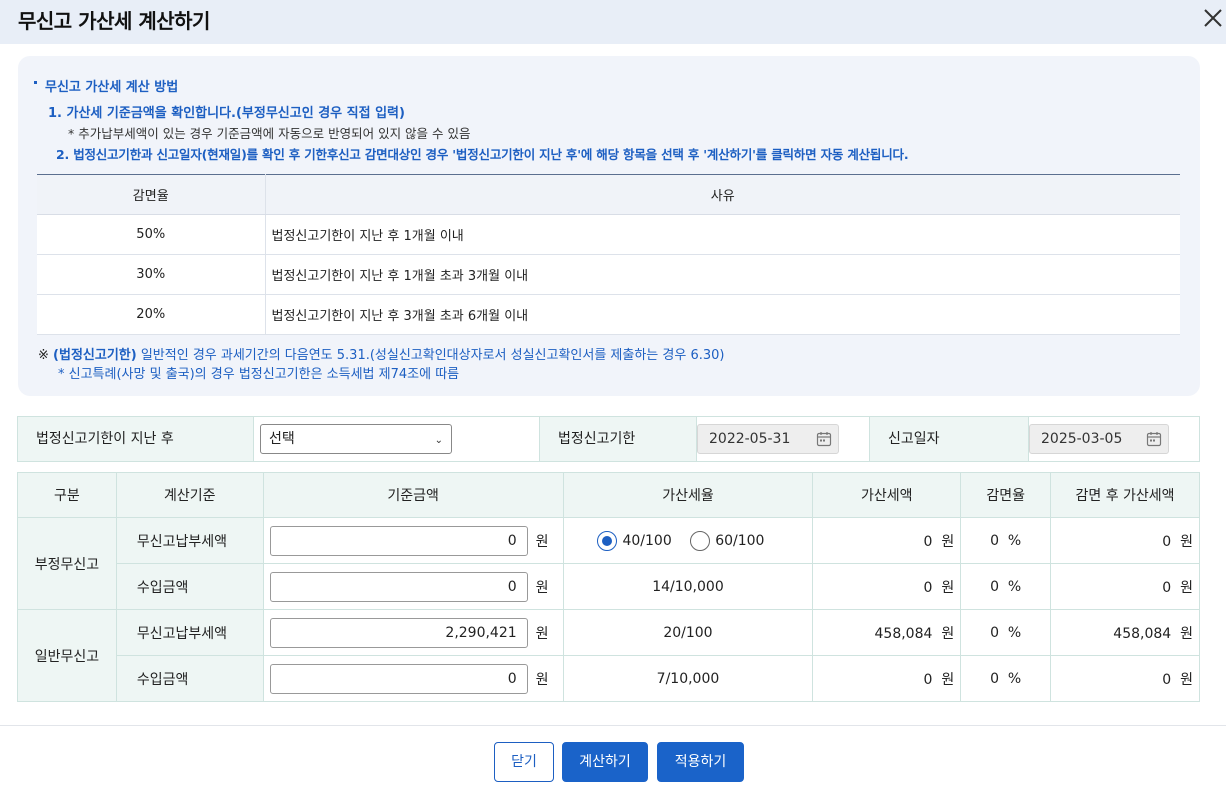 The width and height of the screenshot is (1226, 796). I want to click on reference-mark: ※, so click(43, 355).